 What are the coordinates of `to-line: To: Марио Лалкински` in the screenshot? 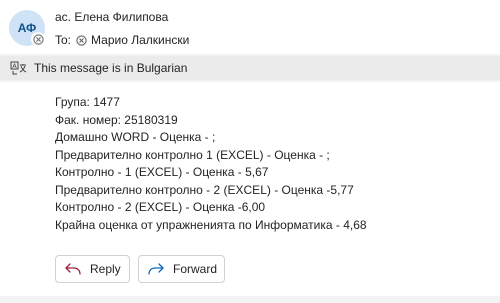 It's located at (122, 40).